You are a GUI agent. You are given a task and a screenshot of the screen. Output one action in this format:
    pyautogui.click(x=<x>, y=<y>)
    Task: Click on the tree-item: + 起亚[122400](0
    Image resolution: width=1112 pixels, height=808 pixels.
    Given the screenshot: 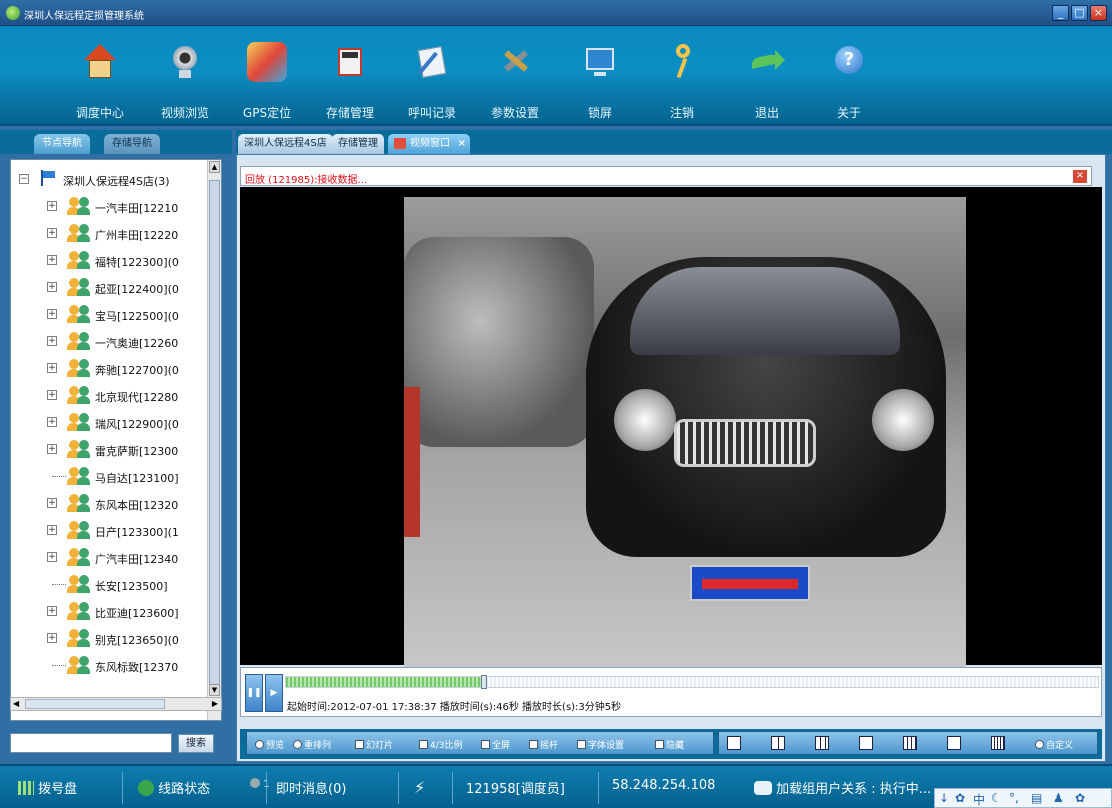 What is the action you would take?
    pyautogui.click(x=111, y=287)
    